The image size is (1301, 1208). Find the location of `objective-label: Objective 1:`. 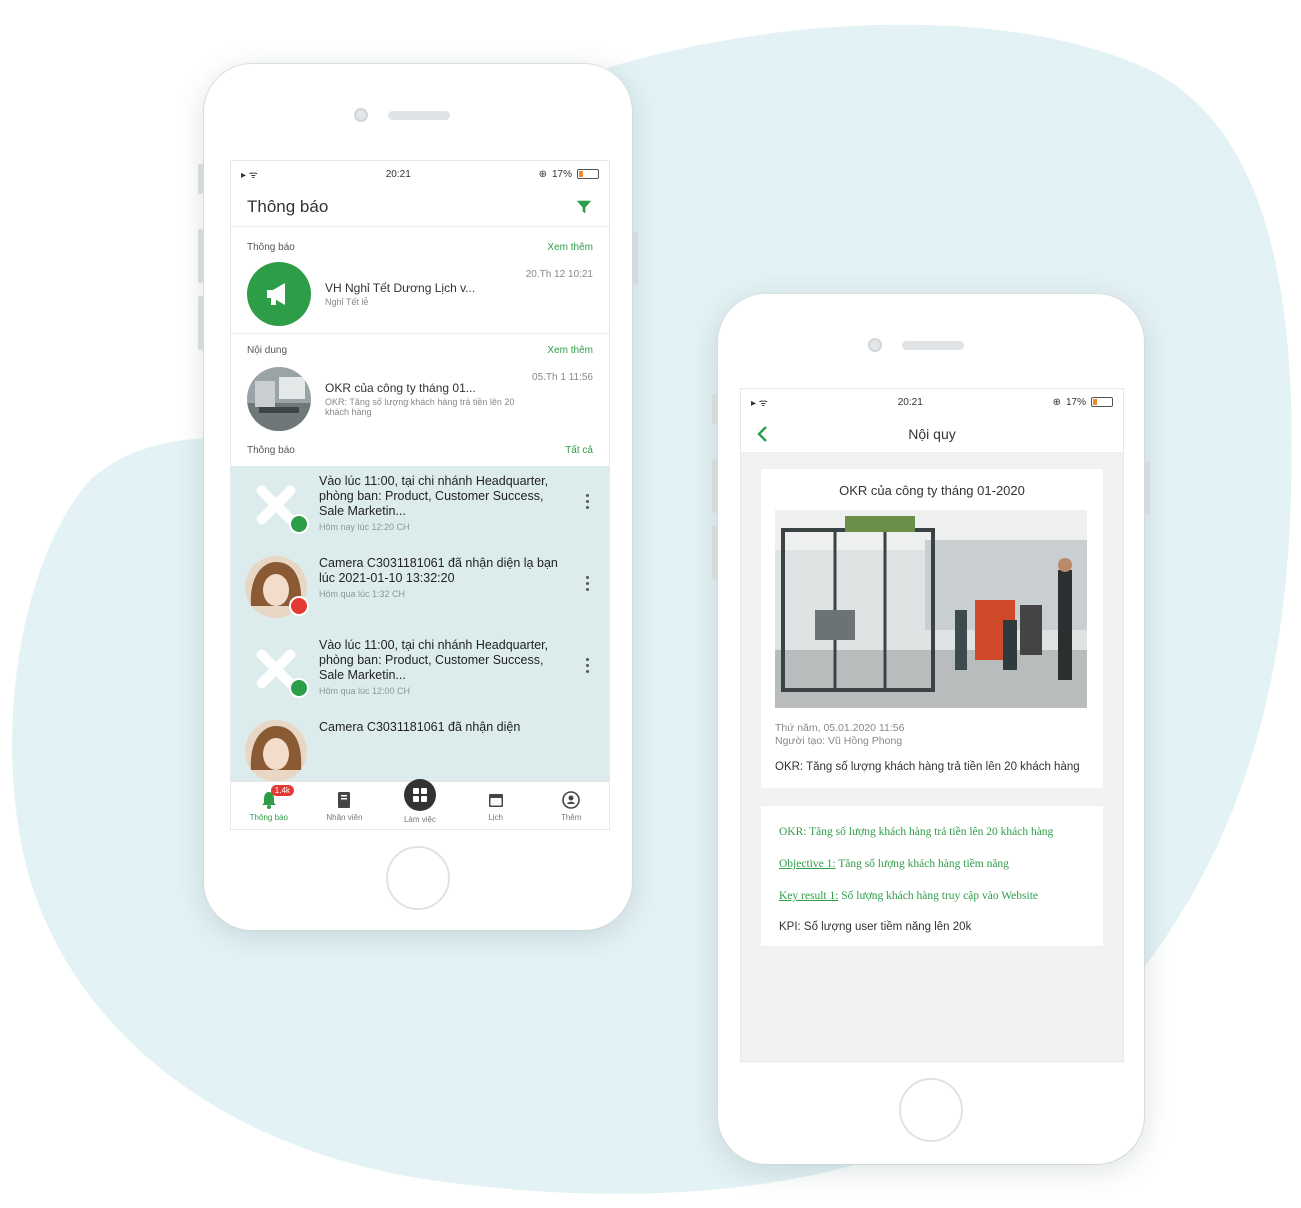

objective-label: Objective 1: is located at coordinates (807, 864).